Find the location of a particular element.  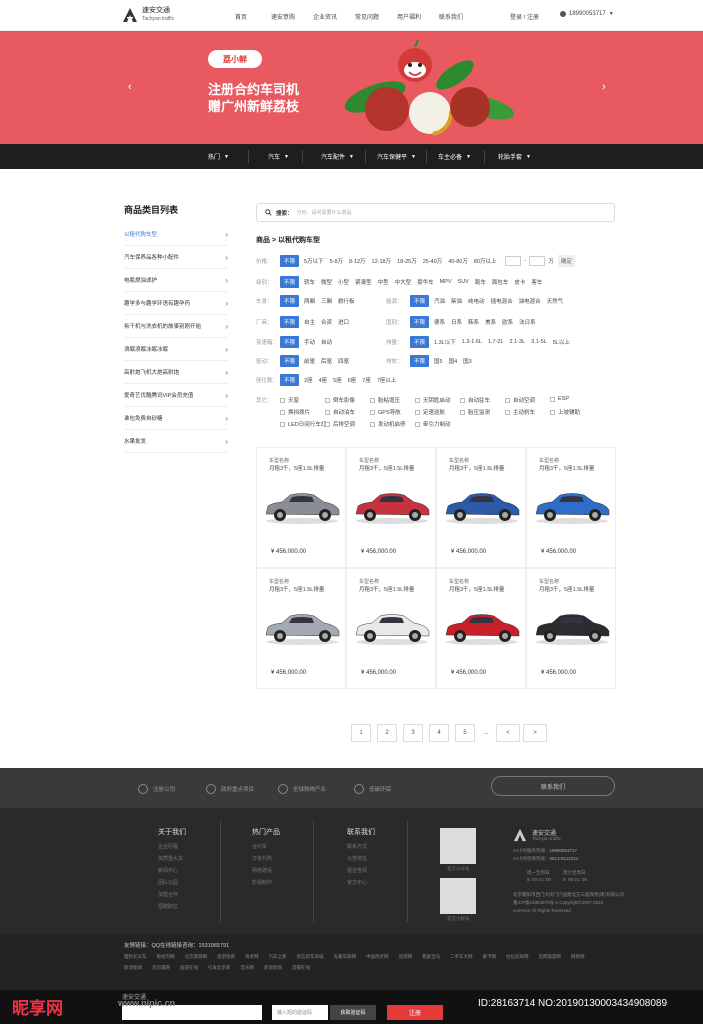

friend-link: 引发北京新 is located at coordinates (219, 968).